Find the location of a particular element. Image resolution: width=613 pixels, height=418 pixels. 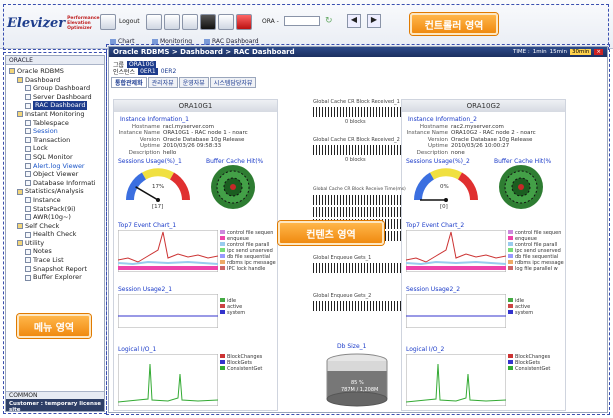

sidebar-item-label: Database Informati is located at coordinates (64, 182).